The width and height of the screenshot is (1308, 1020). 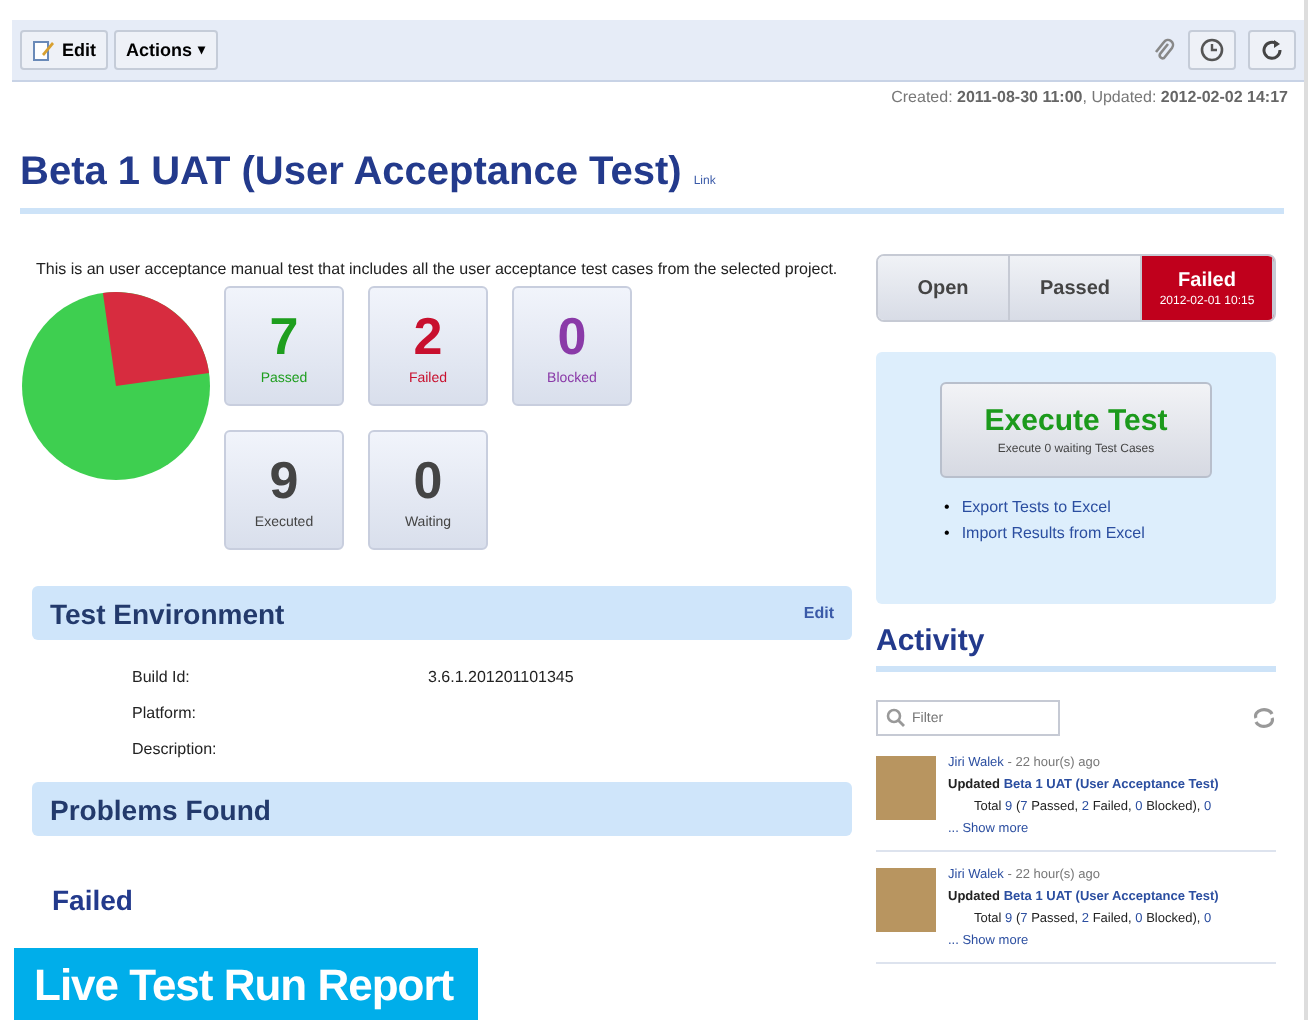 I want to click on clock-icon, so click(x=1212, y=50).